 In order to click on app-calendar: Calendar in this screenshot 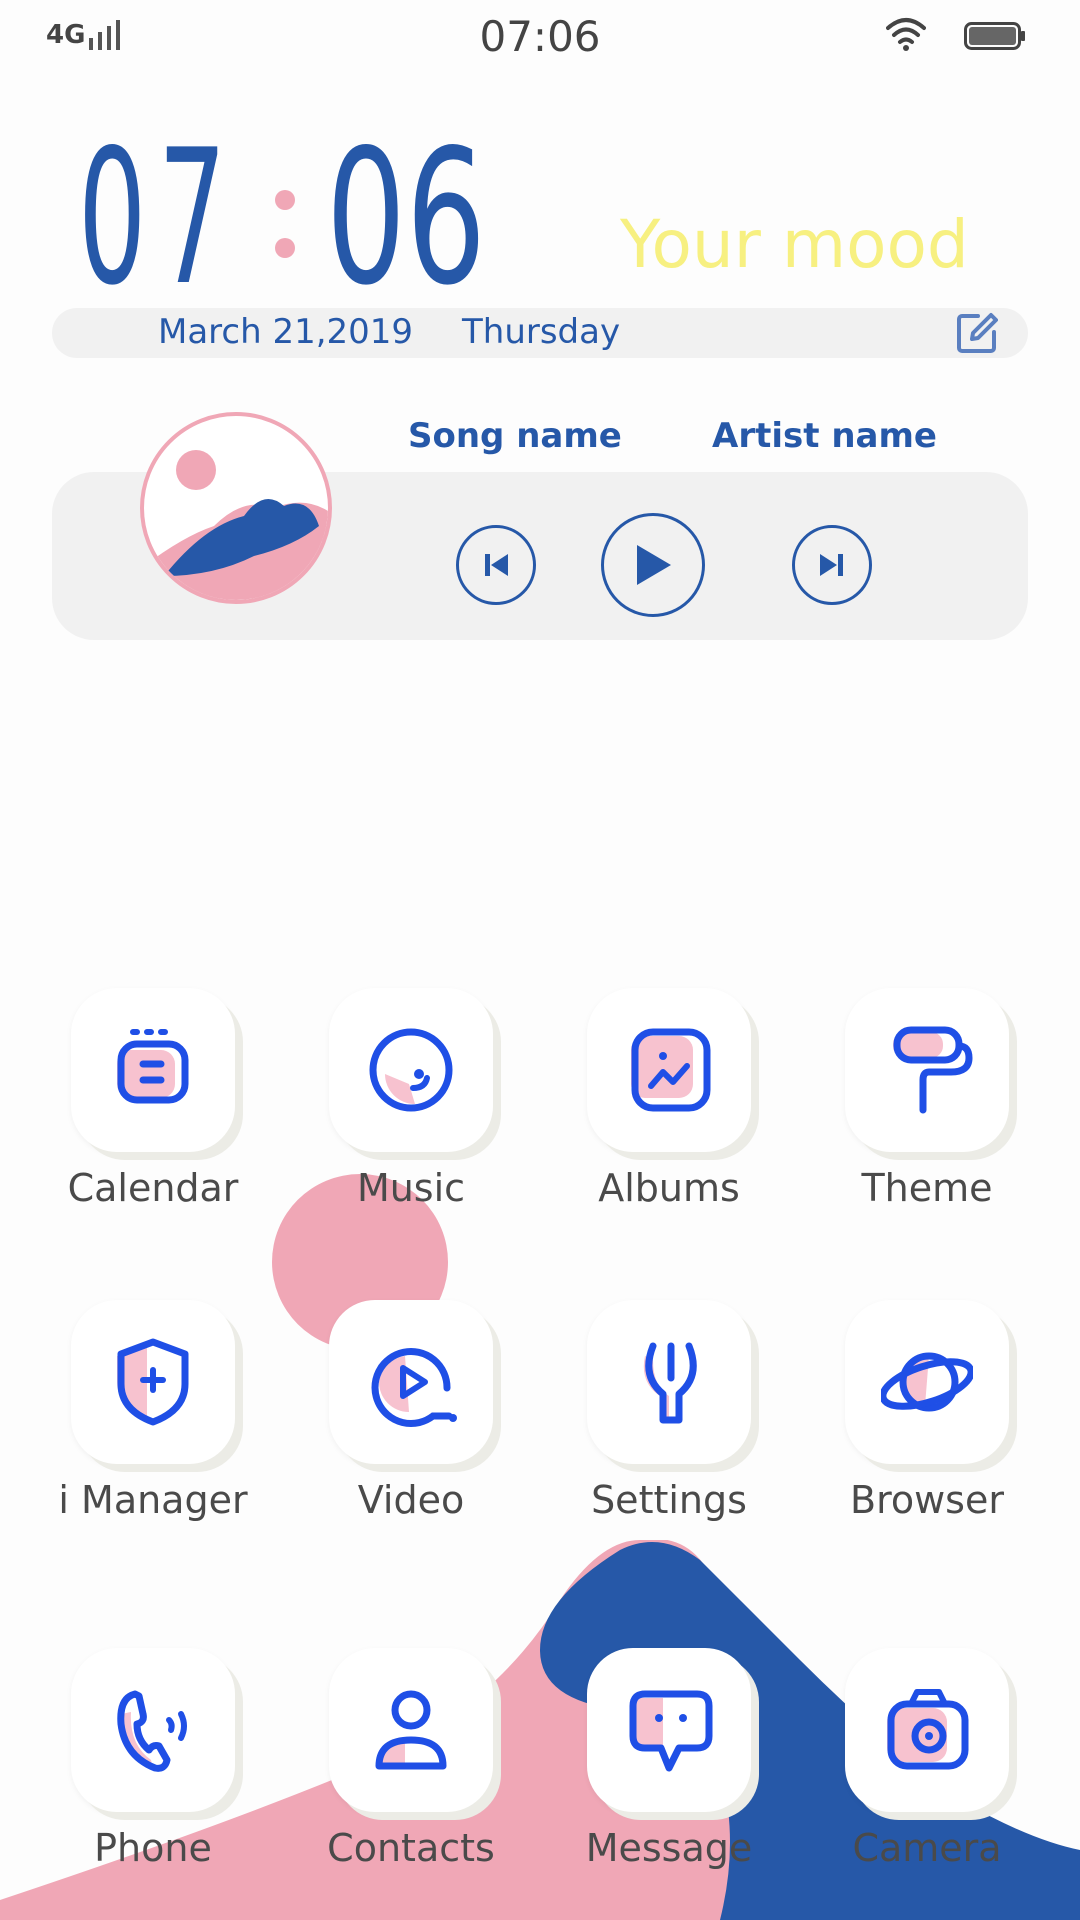, I will do `click(153, 1108)`.